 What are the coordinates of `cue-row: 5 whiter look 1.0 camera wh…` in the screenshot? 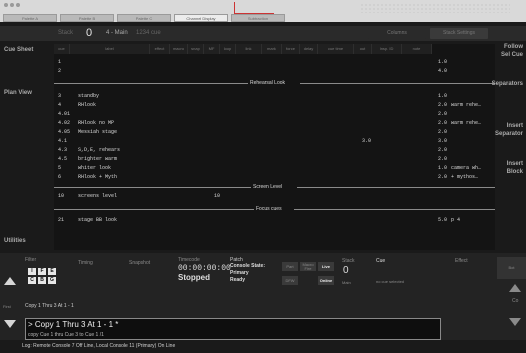 It's located at (274, 168).